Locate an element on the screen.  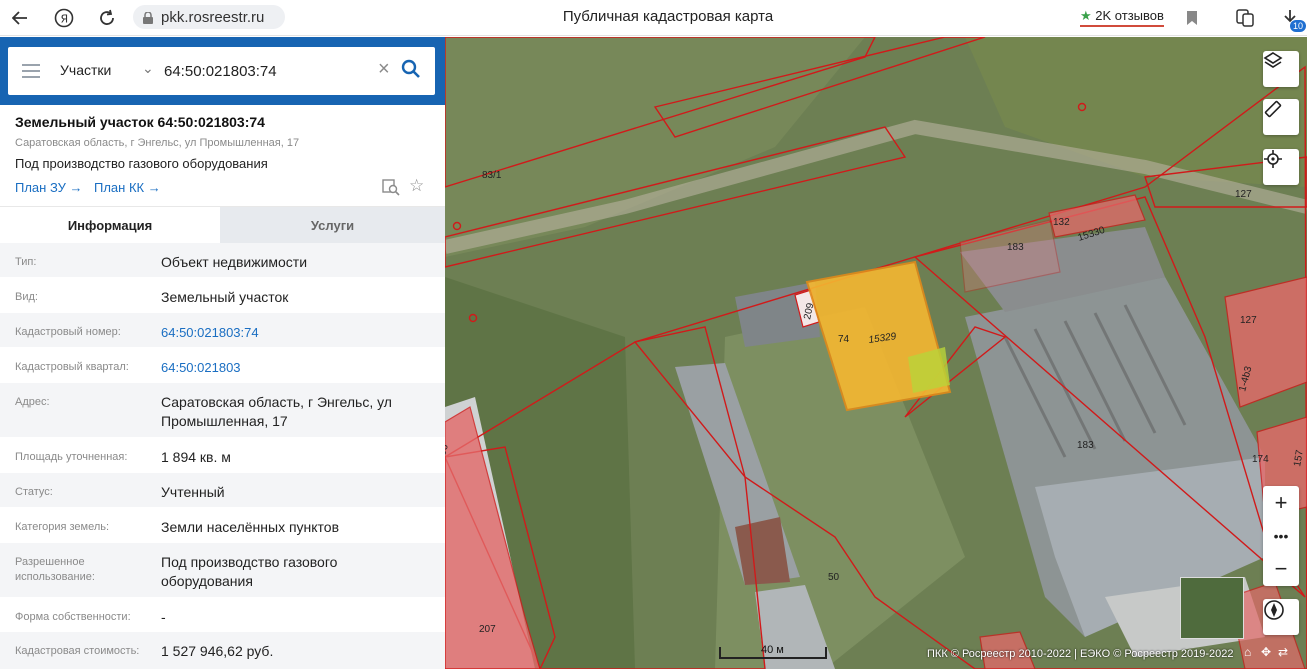
url-text: pkk.rosreestr.ru is located at coordinates (213, 17).